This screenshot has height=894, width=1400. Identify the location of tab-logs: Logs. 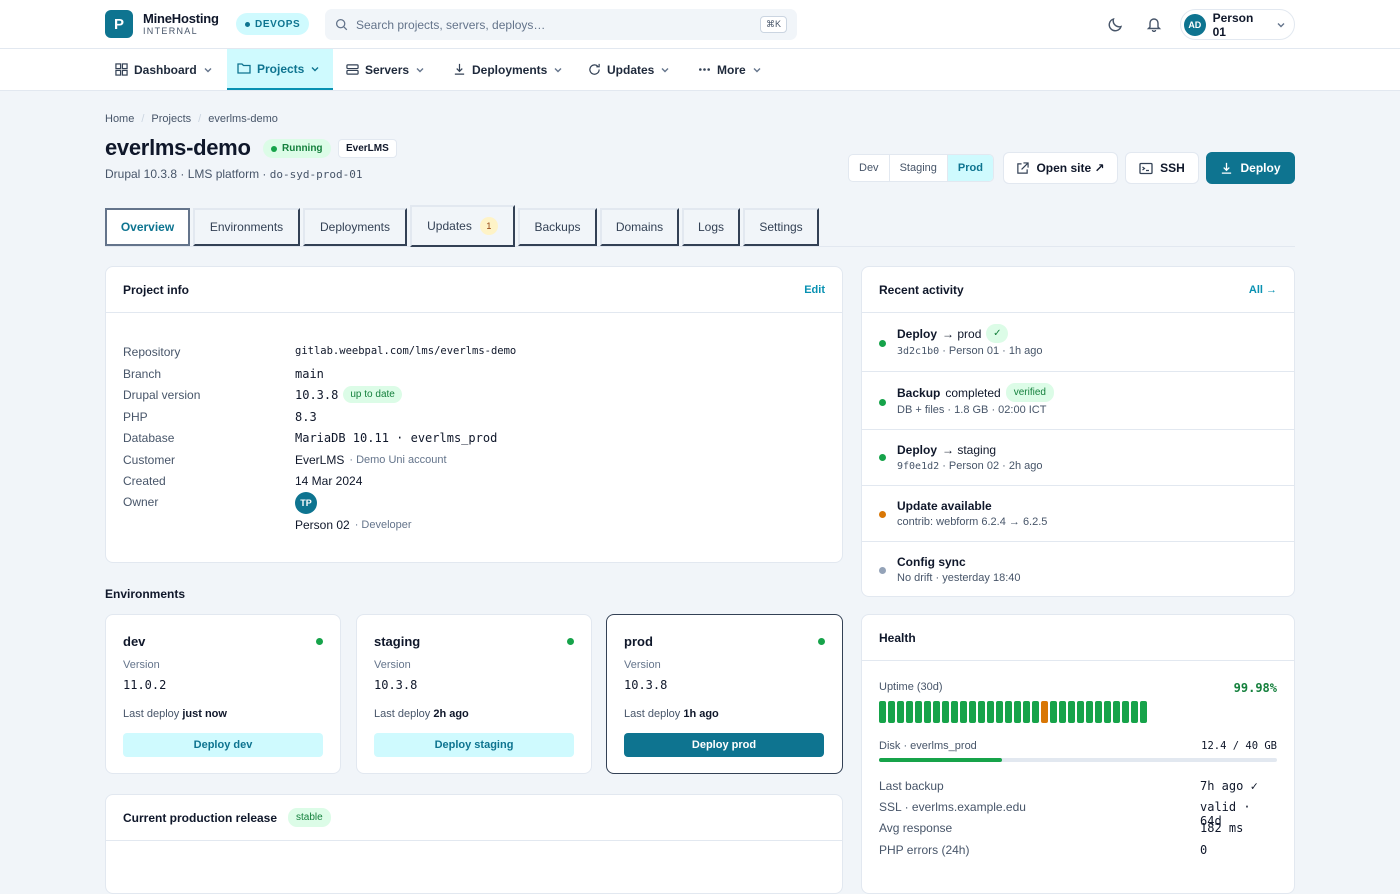
(711, 227).